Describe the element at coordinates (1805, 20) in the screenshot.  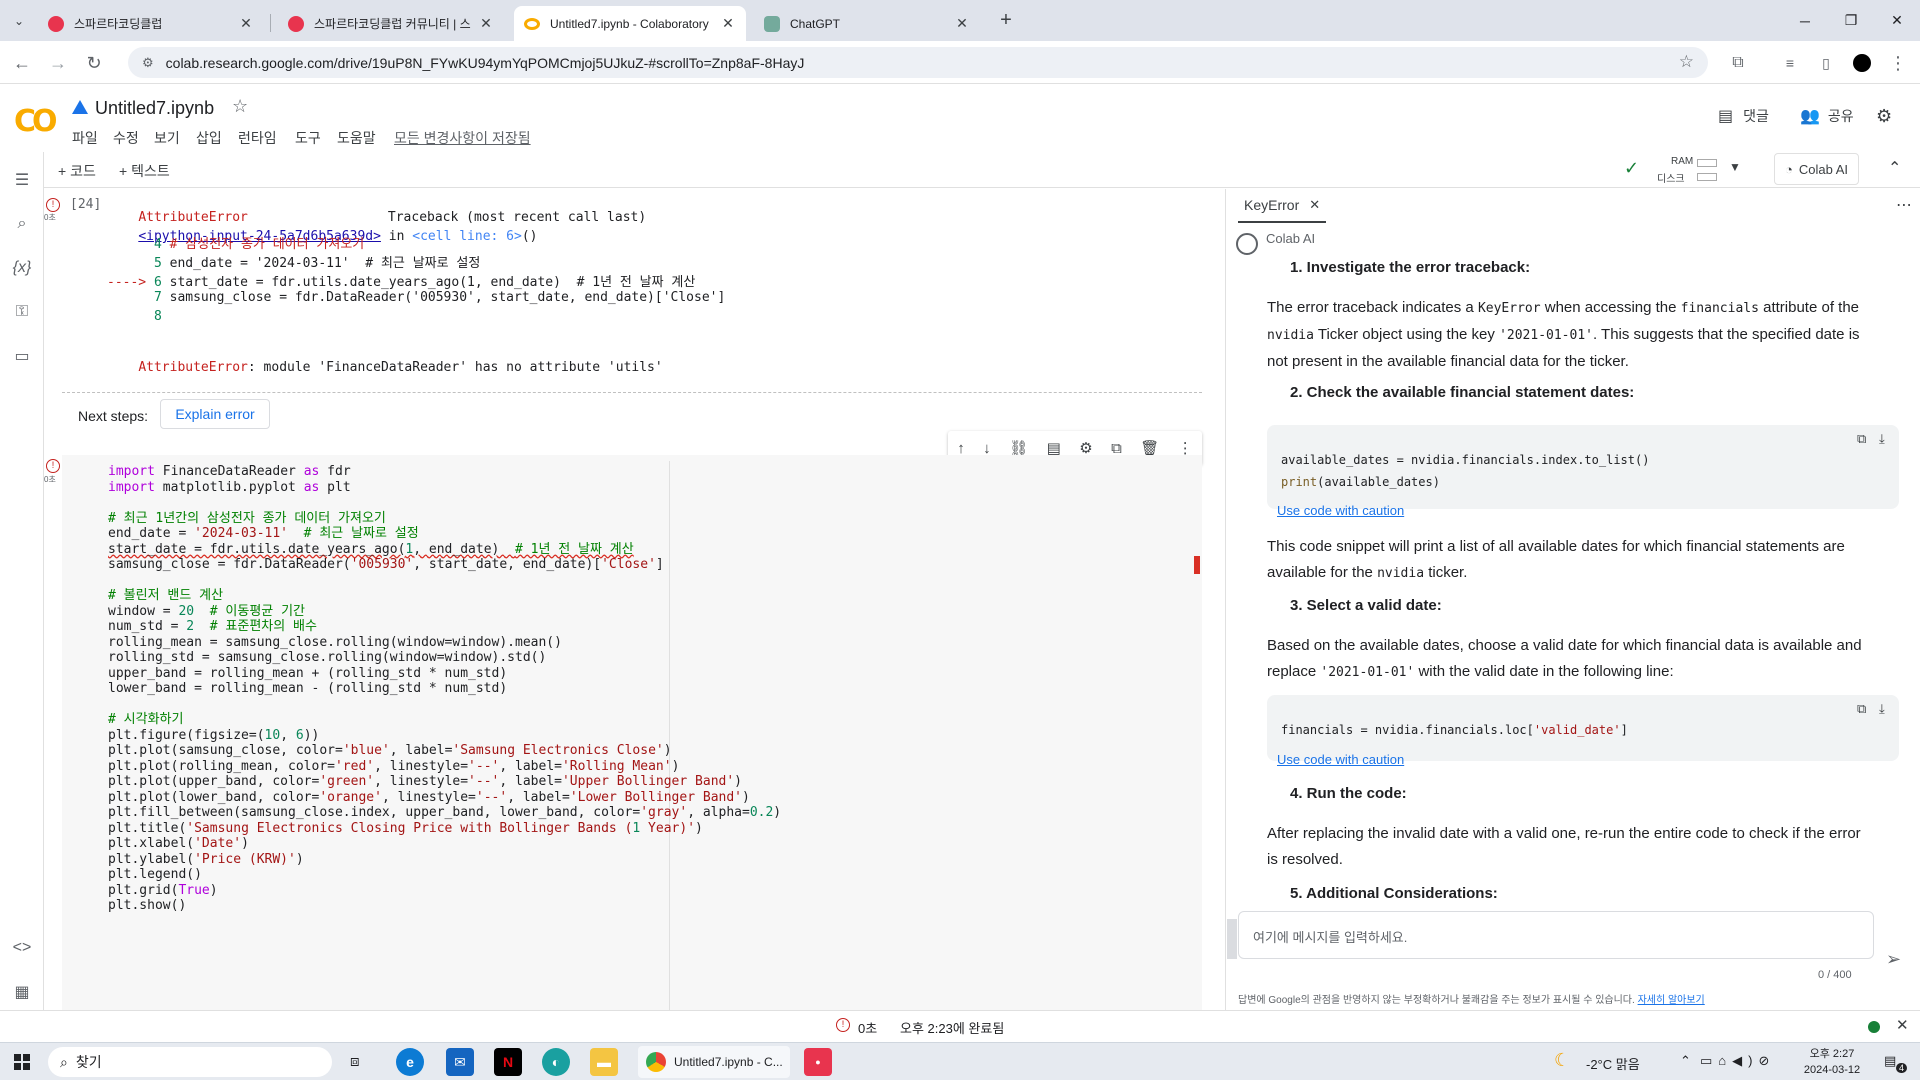
I see `minimize-icon: ─` at that location.